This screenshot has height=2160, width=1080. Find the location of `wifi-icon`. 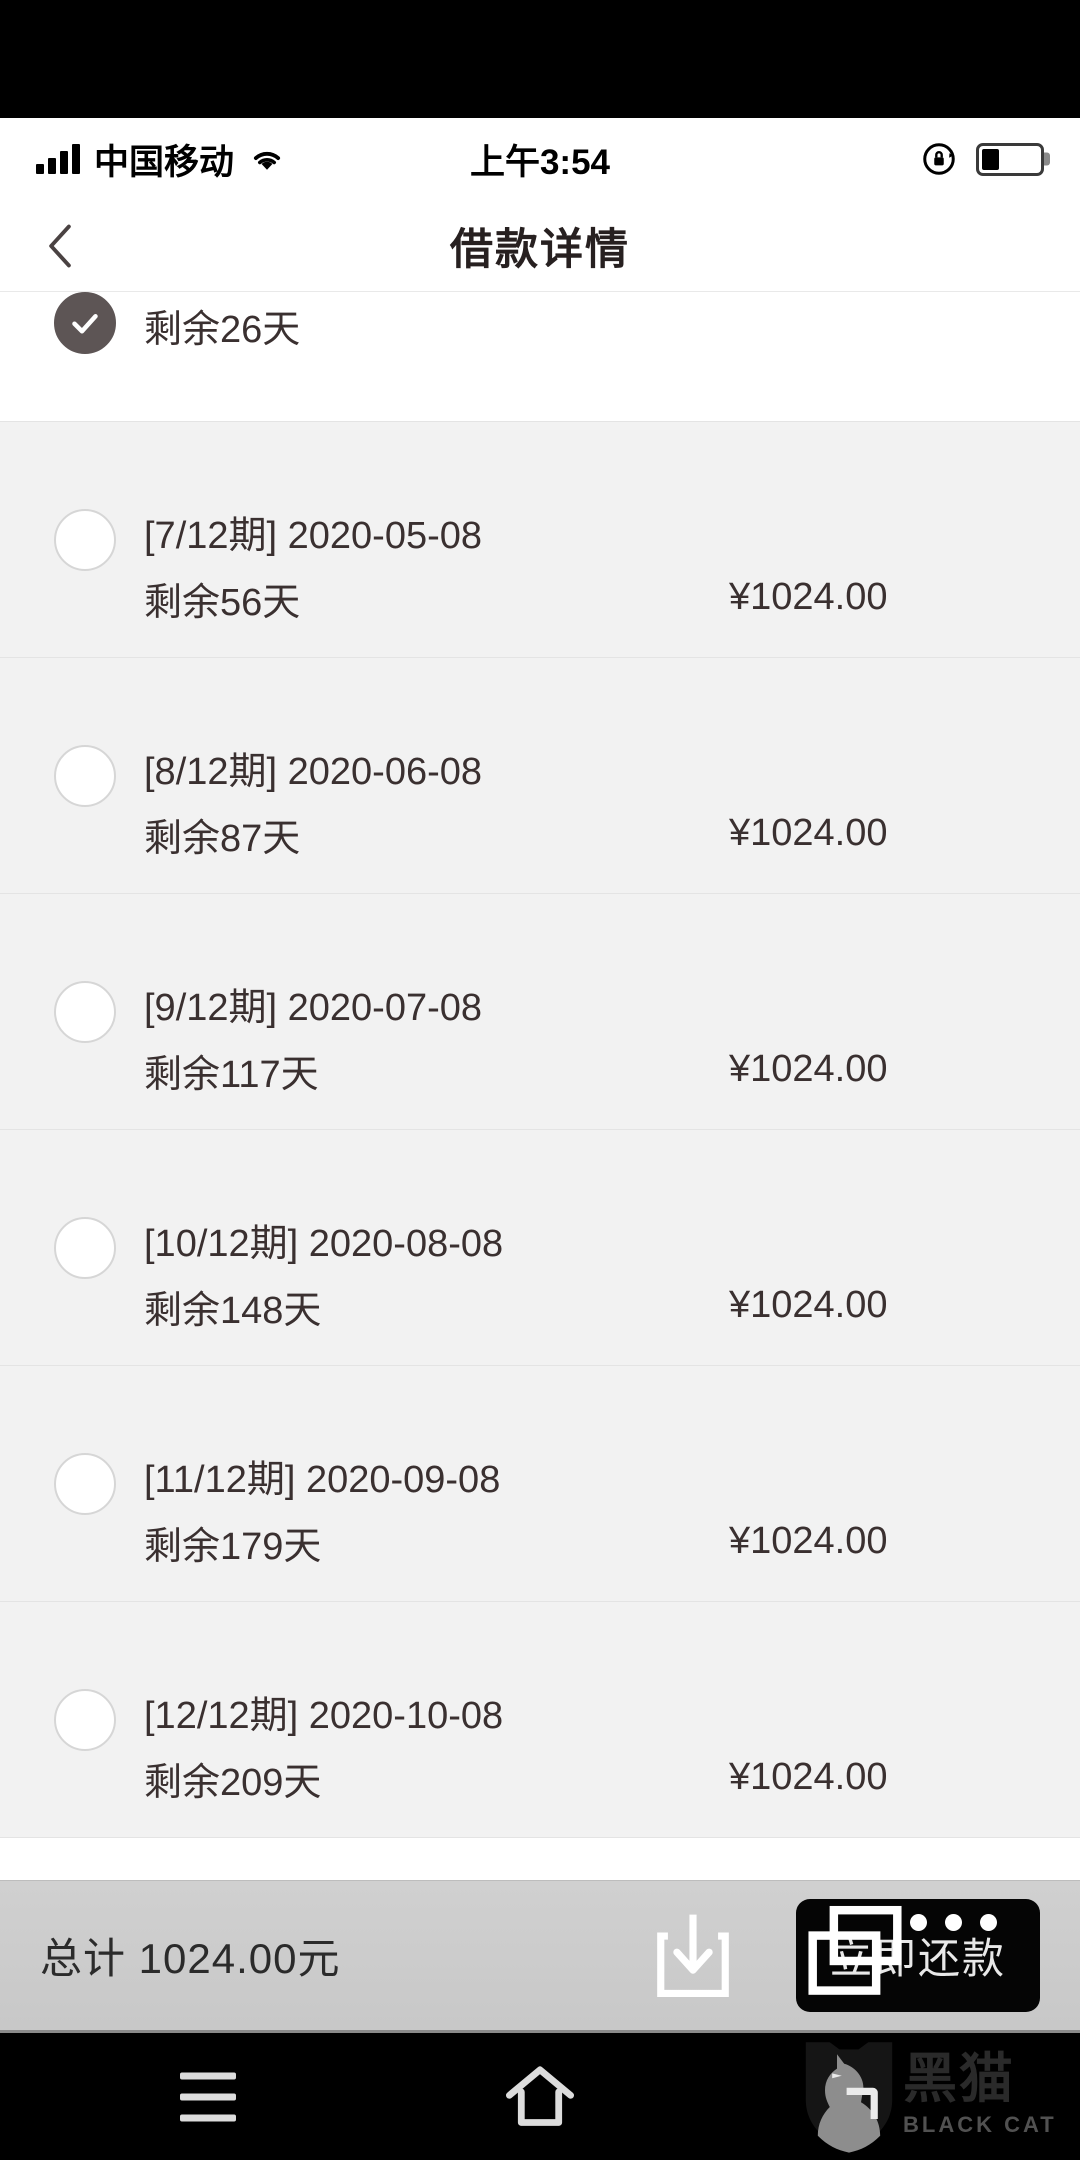

wifi-icon is located at coordinates (267, 159).